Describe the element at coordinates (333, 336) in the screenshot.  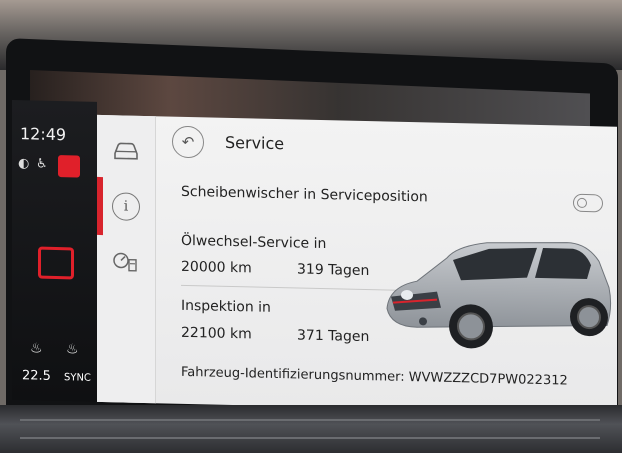
I see `inspection-days: 371 Tagen` at that location.